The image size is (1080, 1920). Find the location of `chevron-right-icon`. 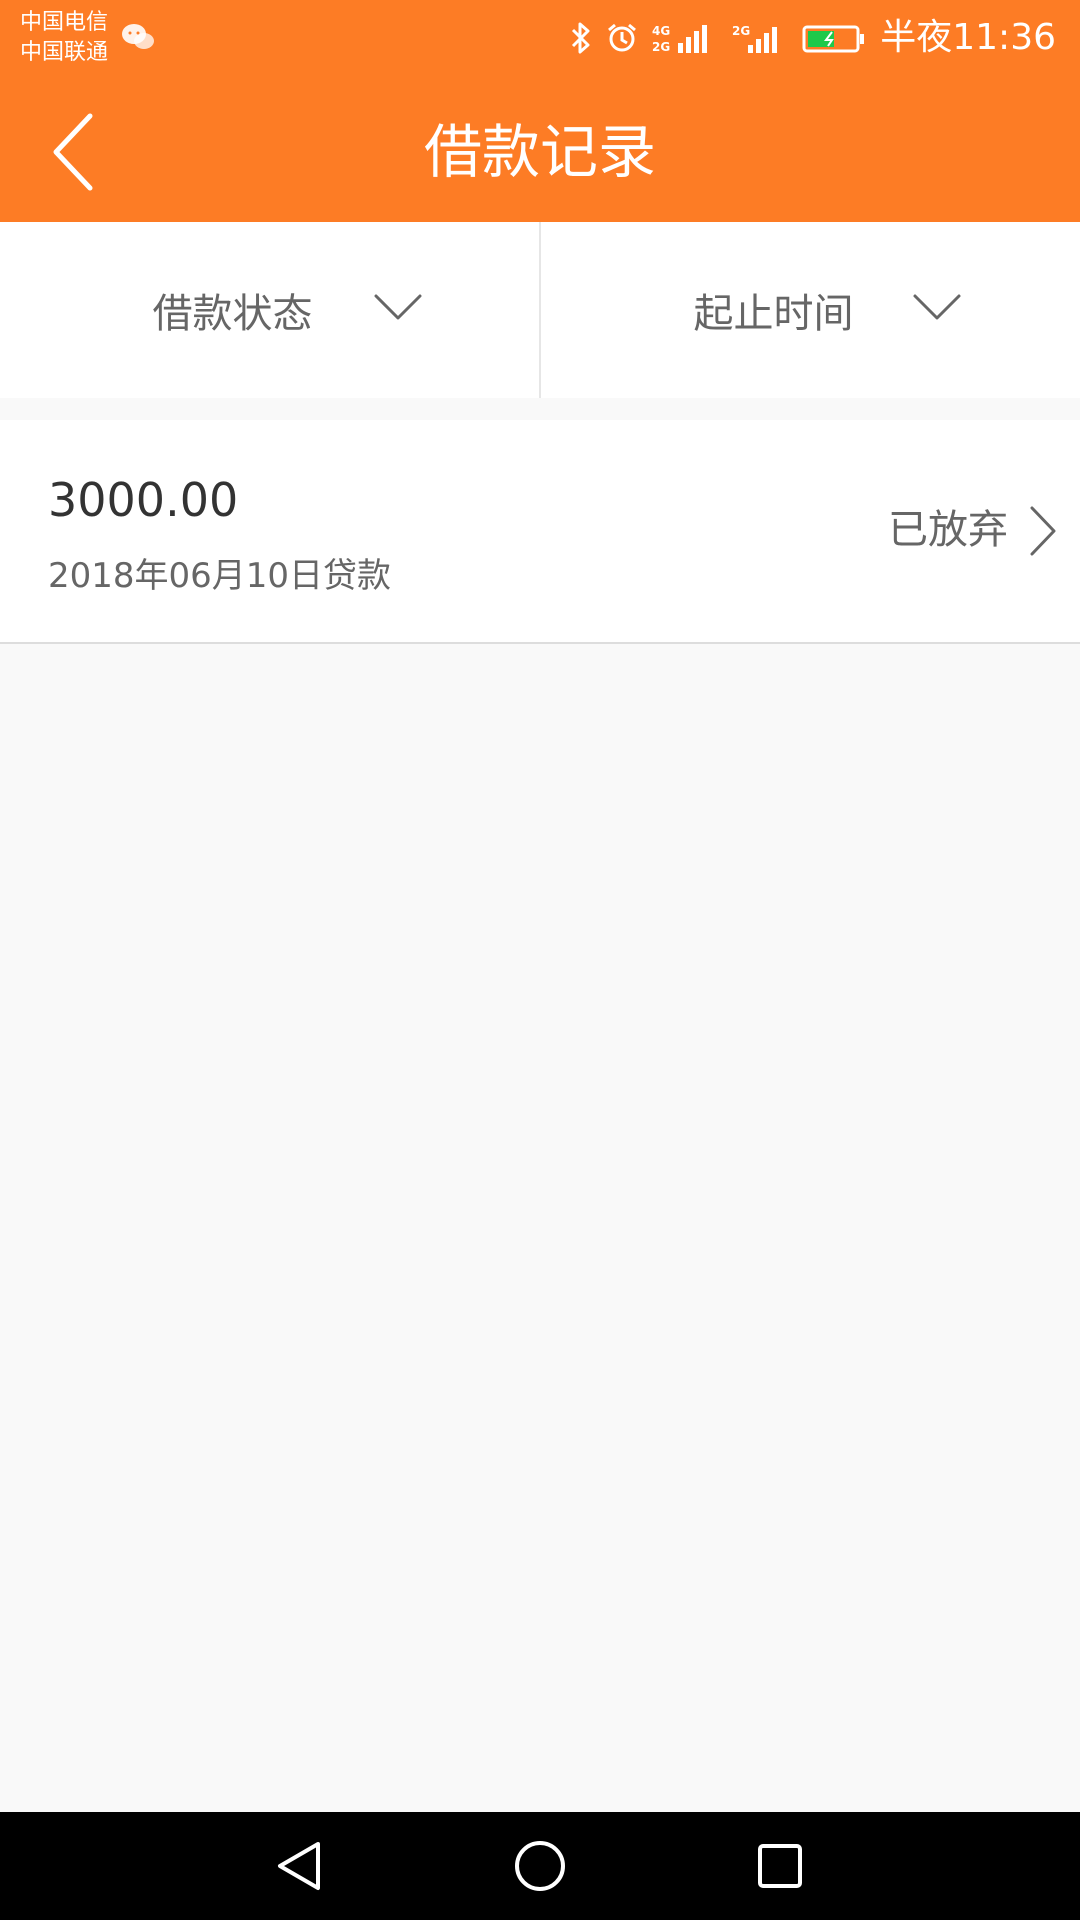

chevron-right-icon is located at coordinates (1043, 531).